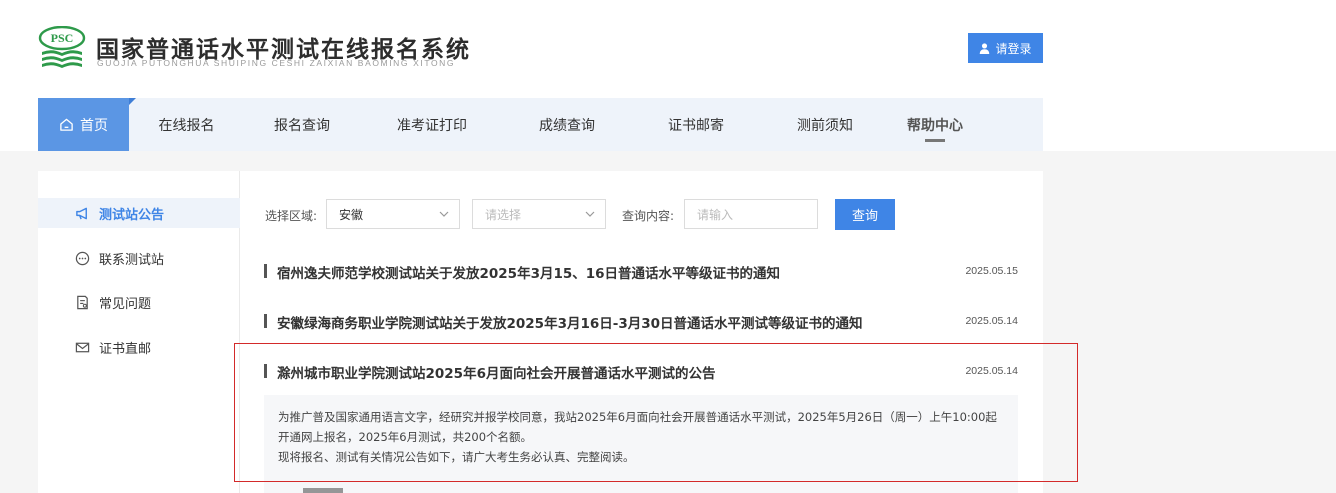  I want to click on sidebar-item-contact: 联系测试站, so click(139, 258).